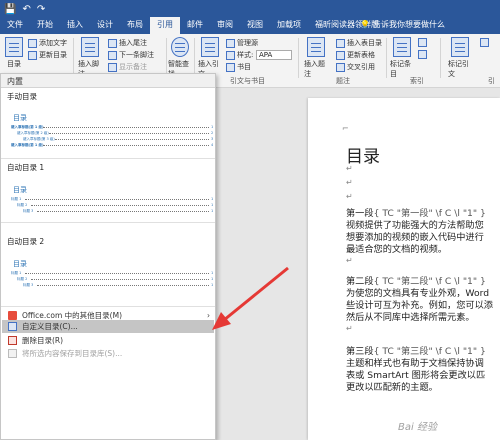  I want to click on annotation-arrow, so click(250, 298).